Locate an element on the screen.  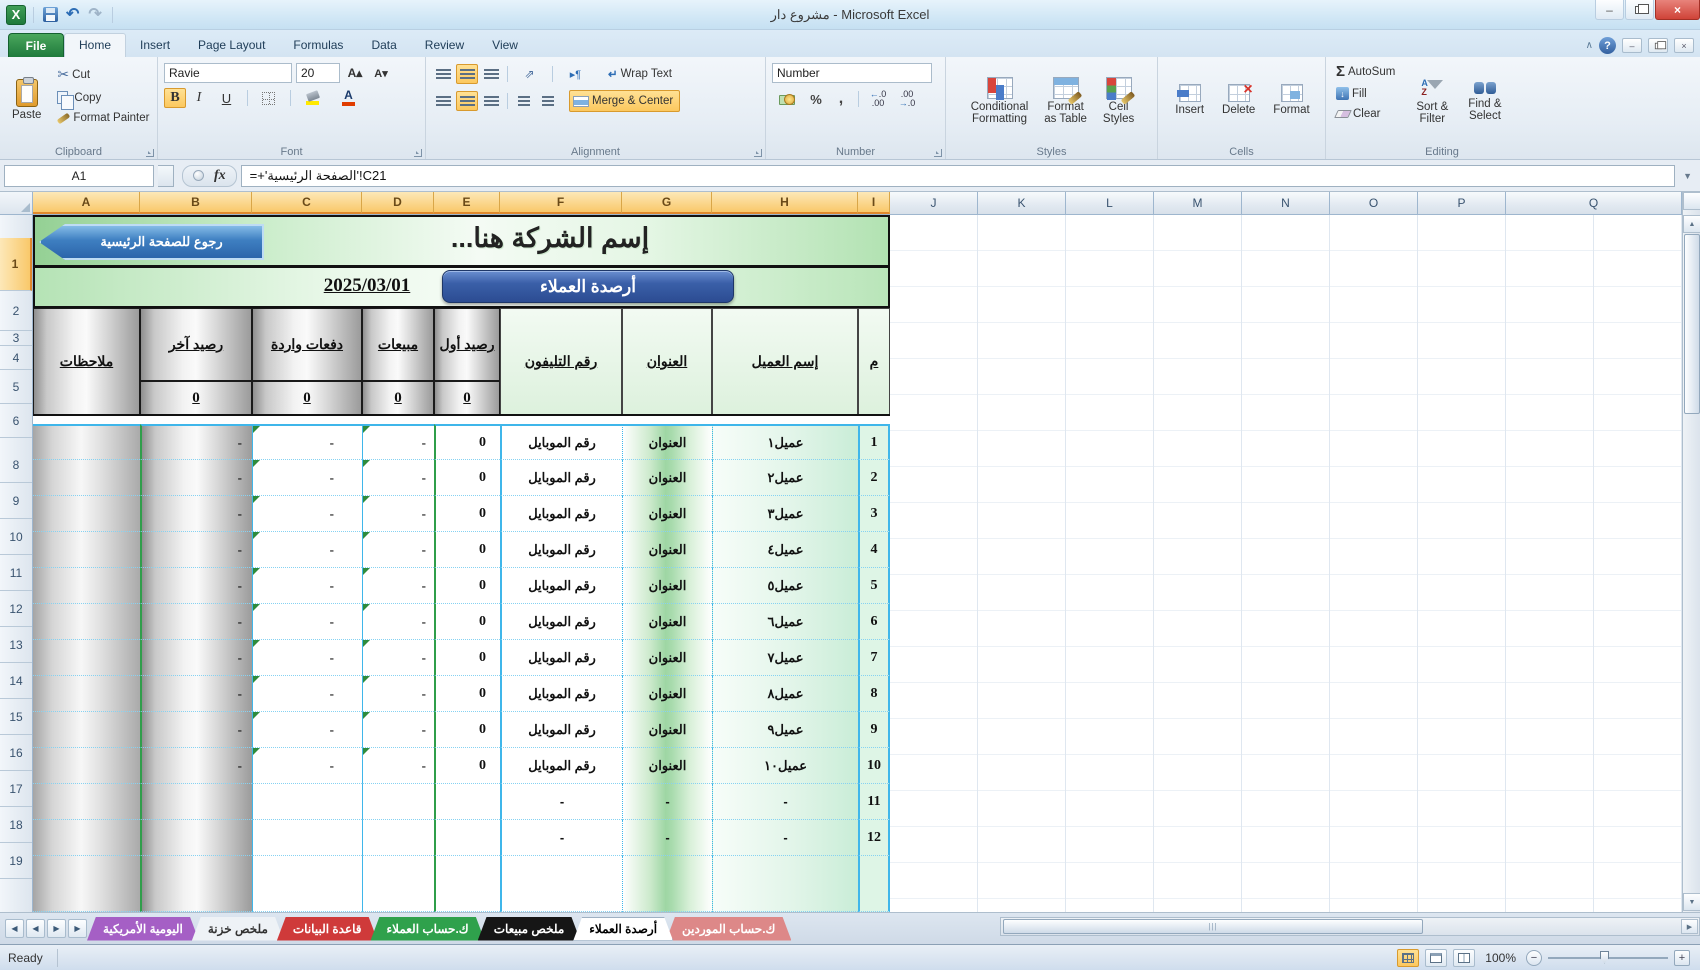
row-header-18: 18 is located at coordinates (16, 825).